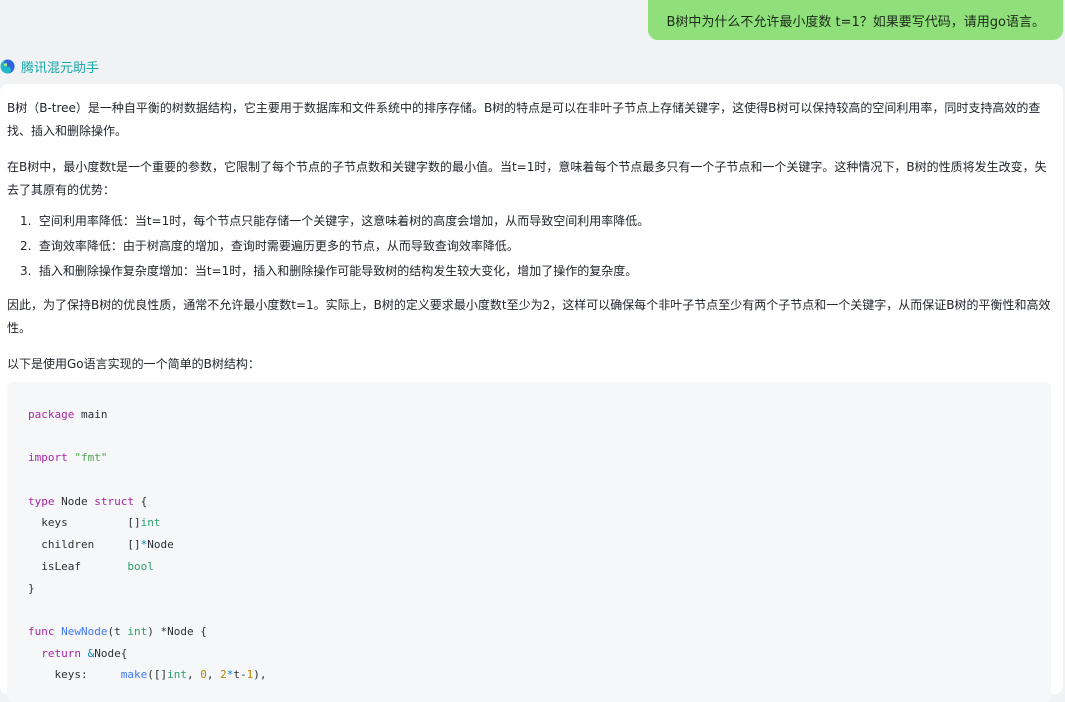 This screenshot has width=1065, height=702. Describe the element at coordinates (60, 68) in the screenshot. I see `assistant-name: 腾讯混元助手` at that location.